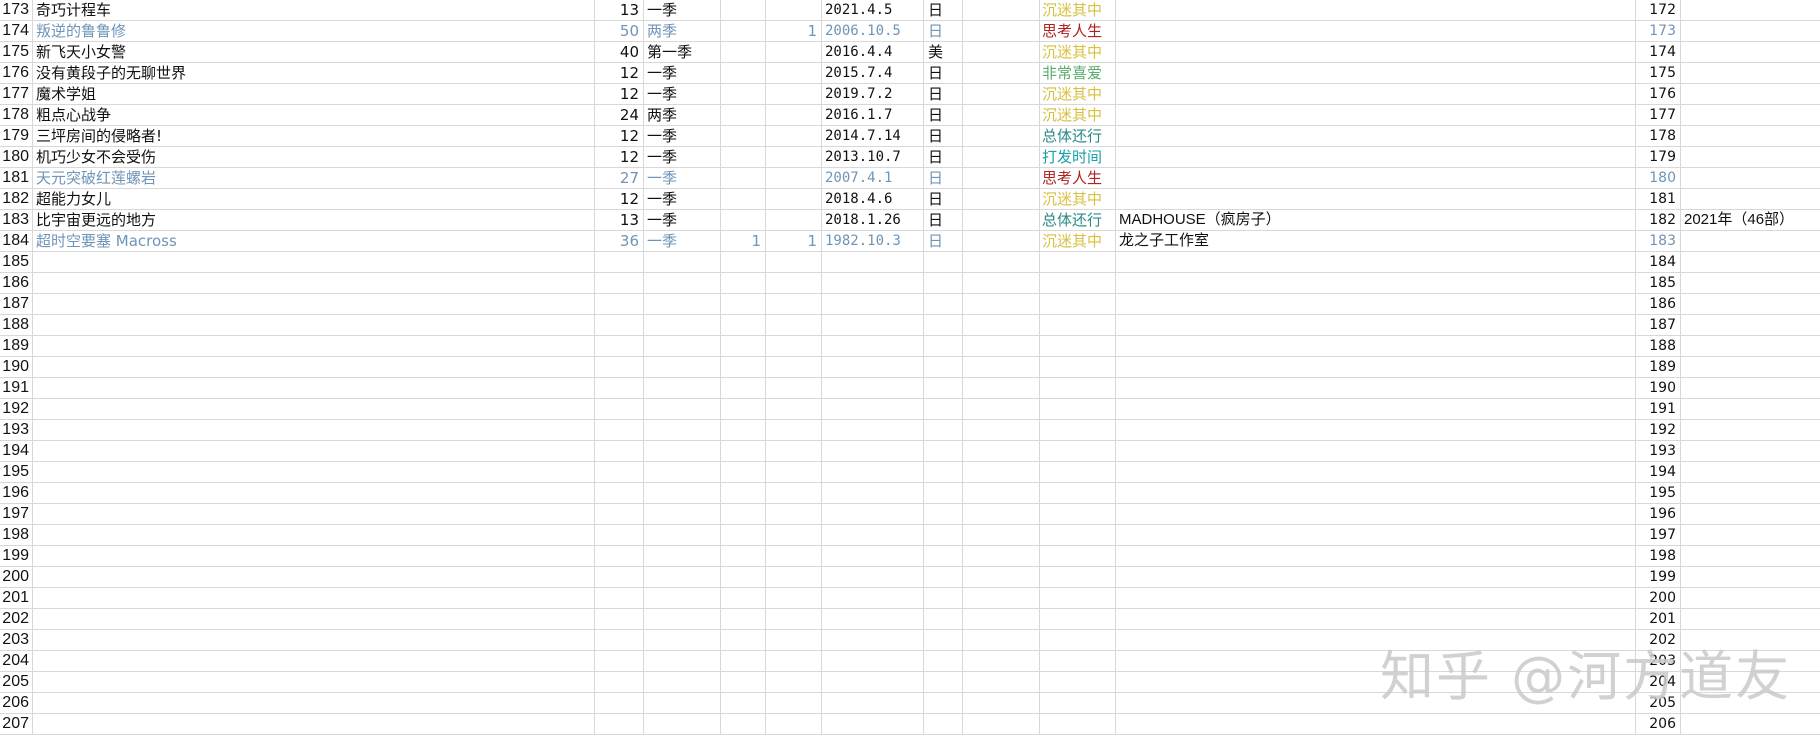  I want to click on cell-air-date: 2007.4.1, so click(873, 178).